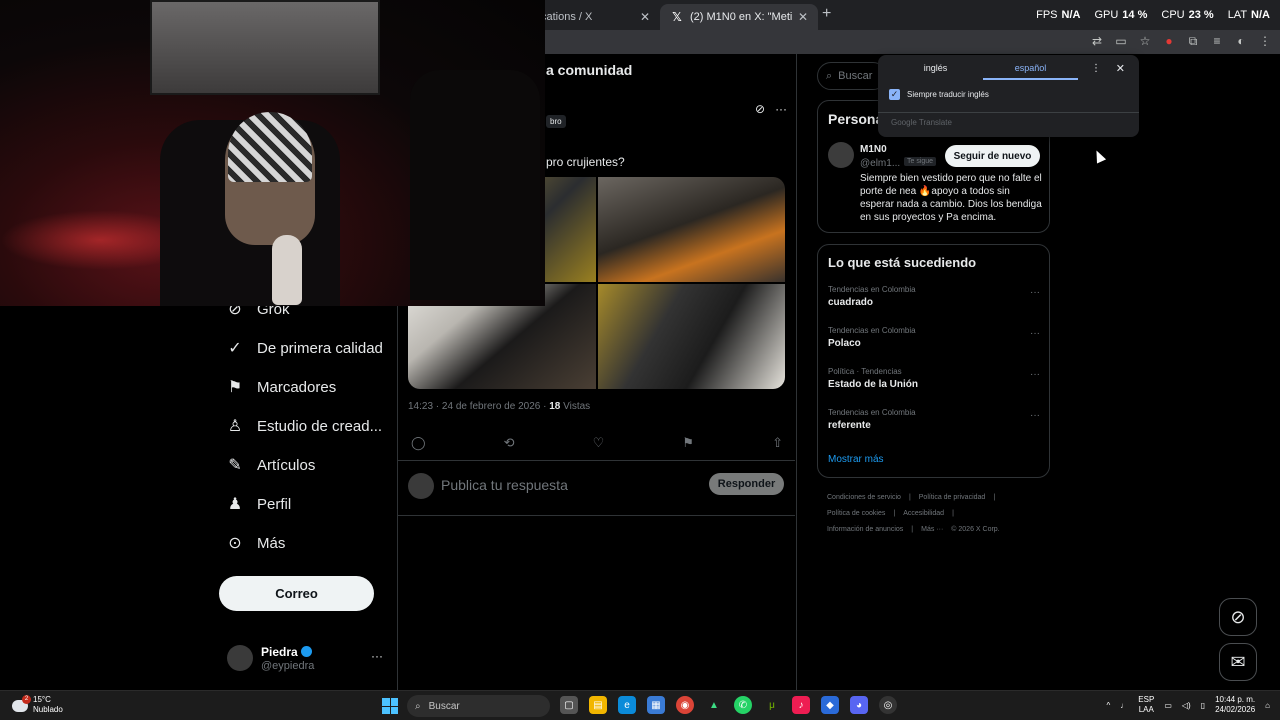 The height and width of the screenshot is (720, 1280). What do you see at coordinates (932, 529) in the screenshot?
I see `footer-link: Más ···` at bounding box center [932, 529].